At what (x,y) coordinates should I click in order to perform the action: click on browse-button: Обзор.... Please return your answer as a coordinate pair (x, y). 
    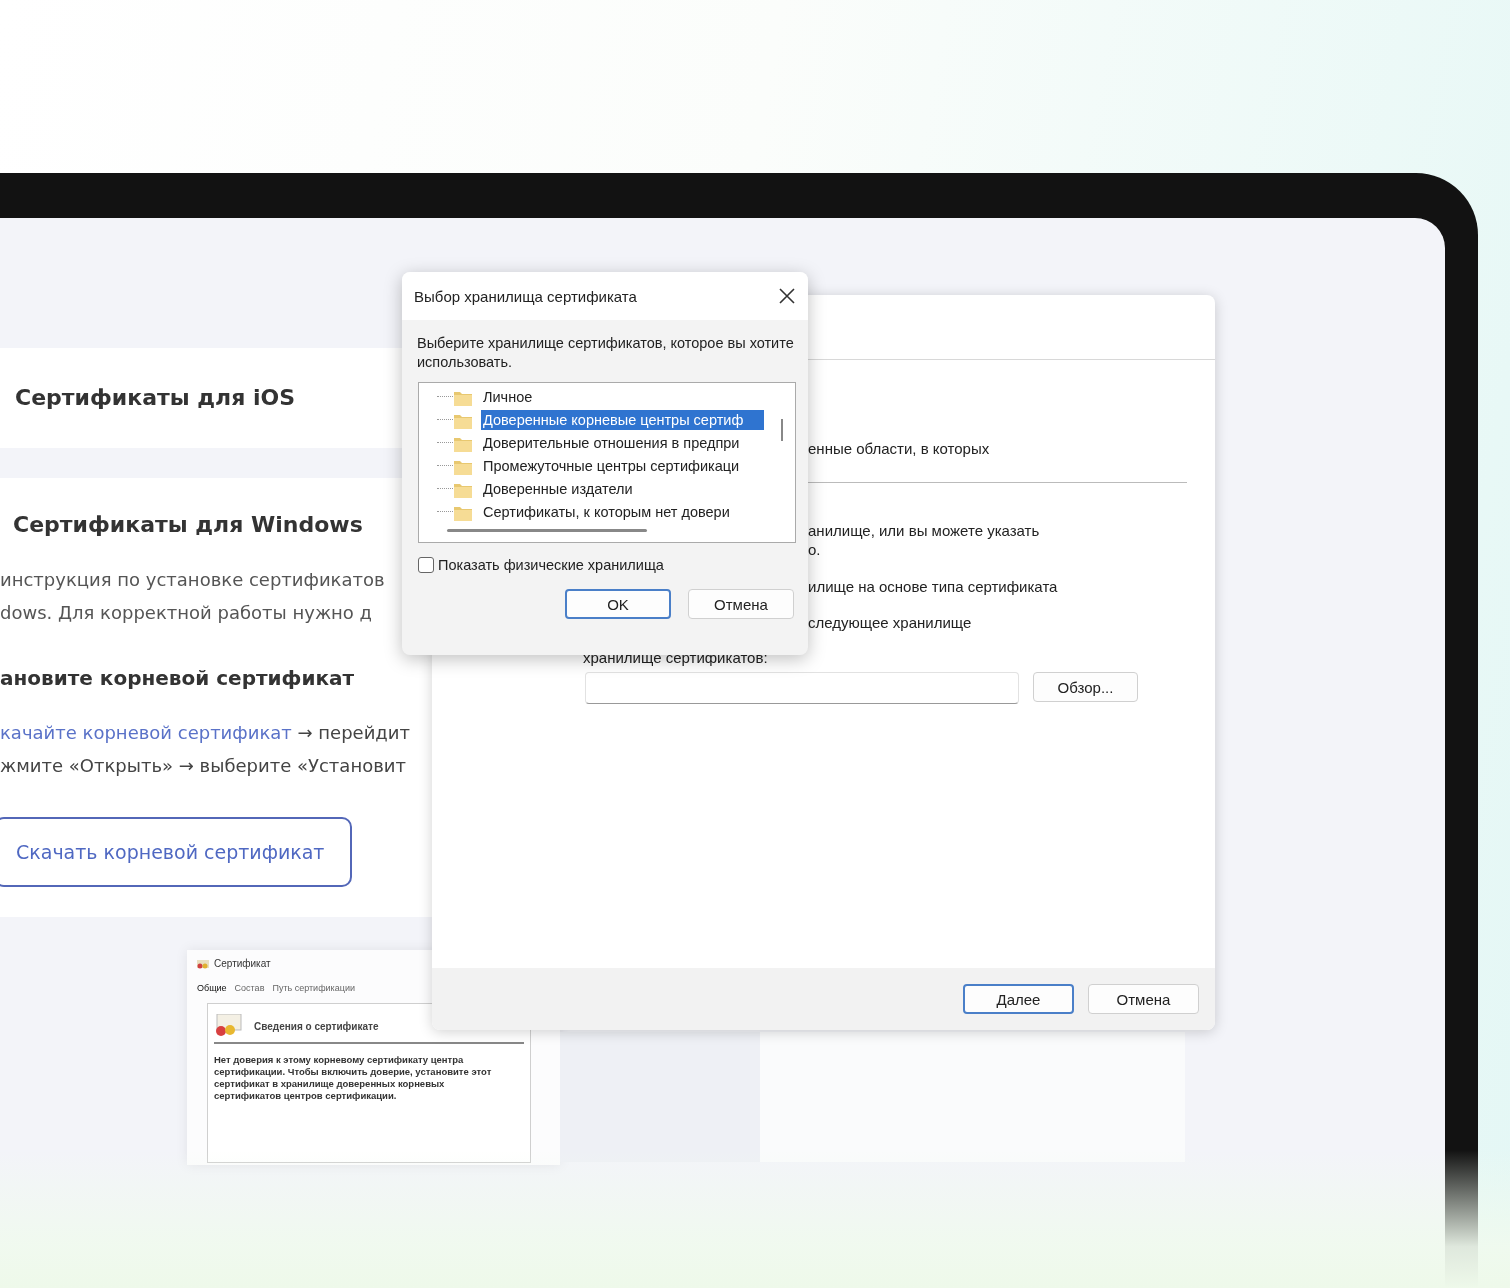
    Looking at the image, I should click on (1085, 687).